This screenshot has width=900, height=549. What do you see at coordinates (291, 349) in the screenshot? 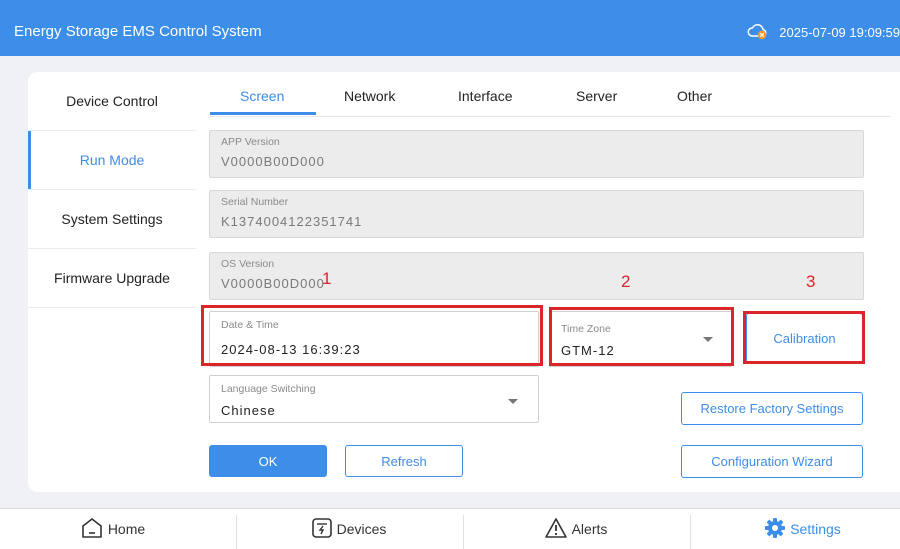
I see `field-value: 2024-08-13 16:39:23` at bounding box center [291, 349].